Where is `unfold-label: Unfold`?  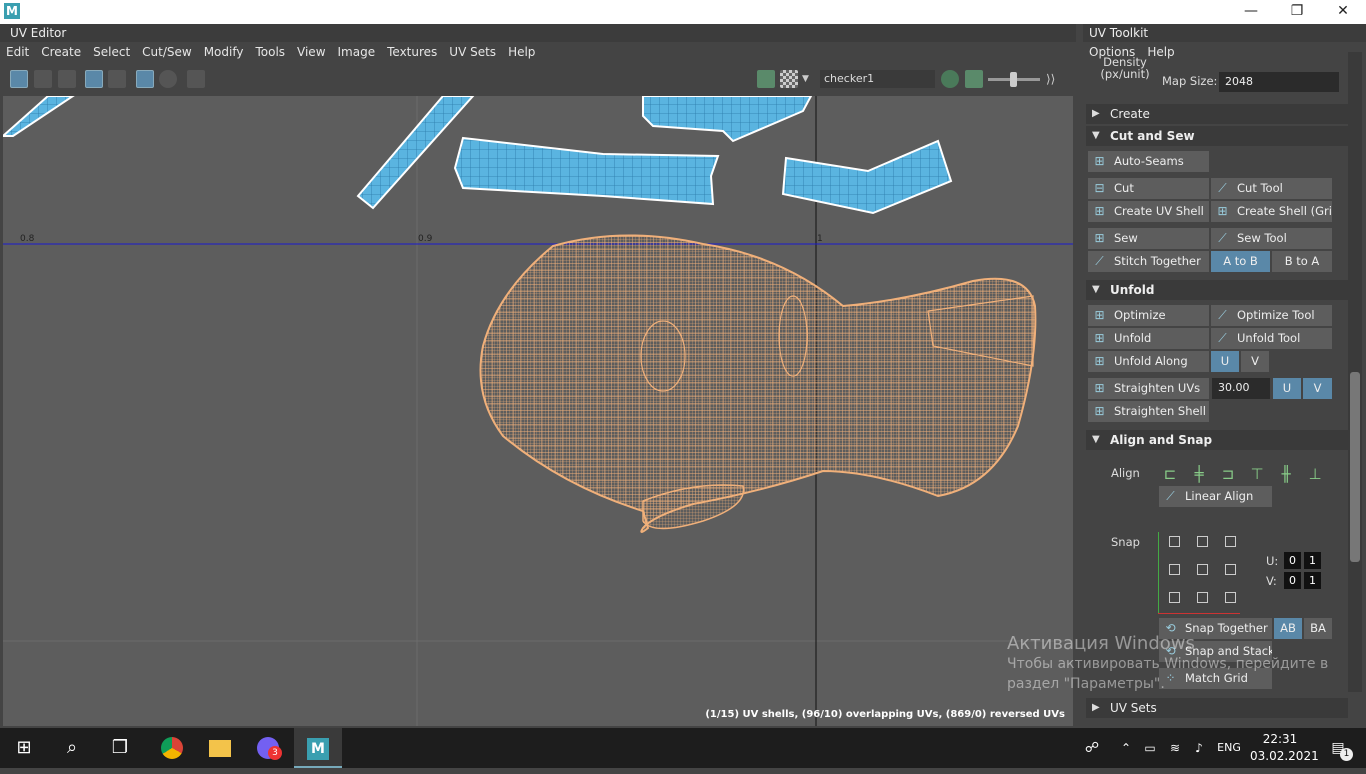 unfold-label: Unfold is located at coordinates (1133, 338).